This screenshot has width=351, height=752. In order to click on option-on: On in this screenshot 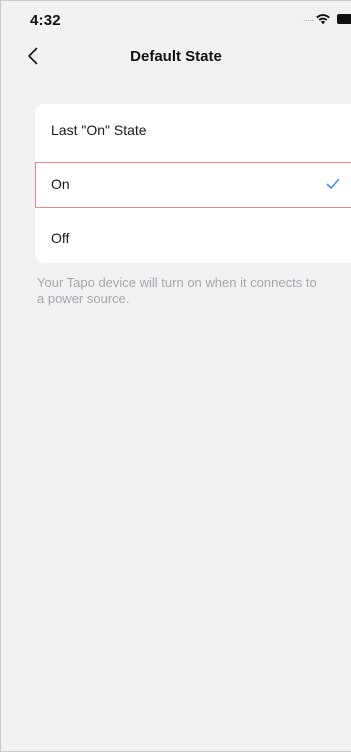, I will do `click(193, 185)`.